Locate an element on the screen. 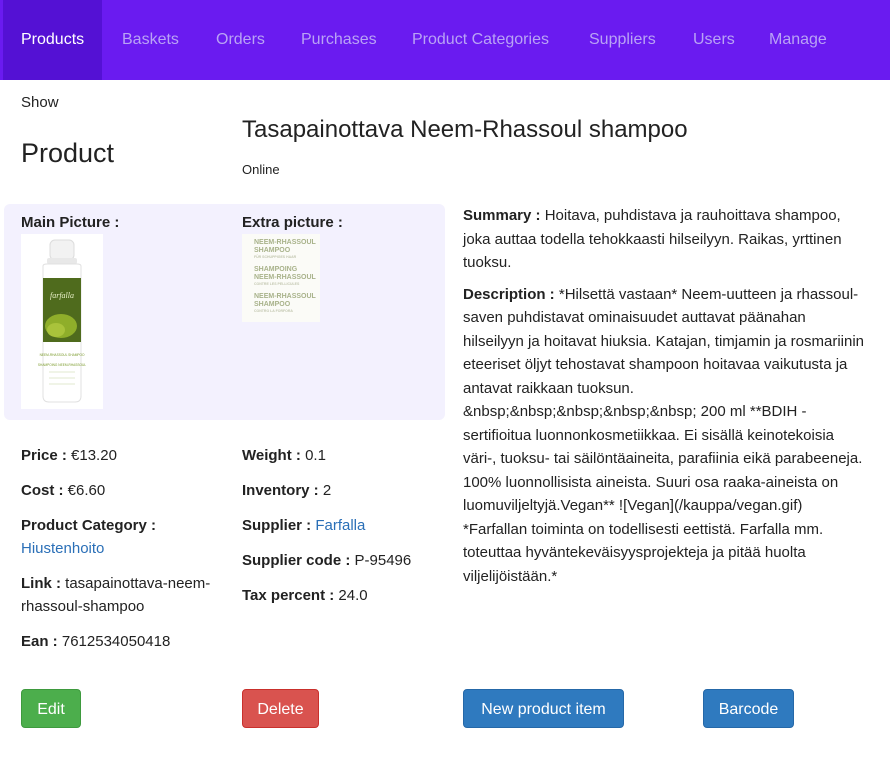 This screenshot has width=890, height=768. svg-text: NEEM-RHASSOUL SHAMPOO is located at coordinates (62, 355).